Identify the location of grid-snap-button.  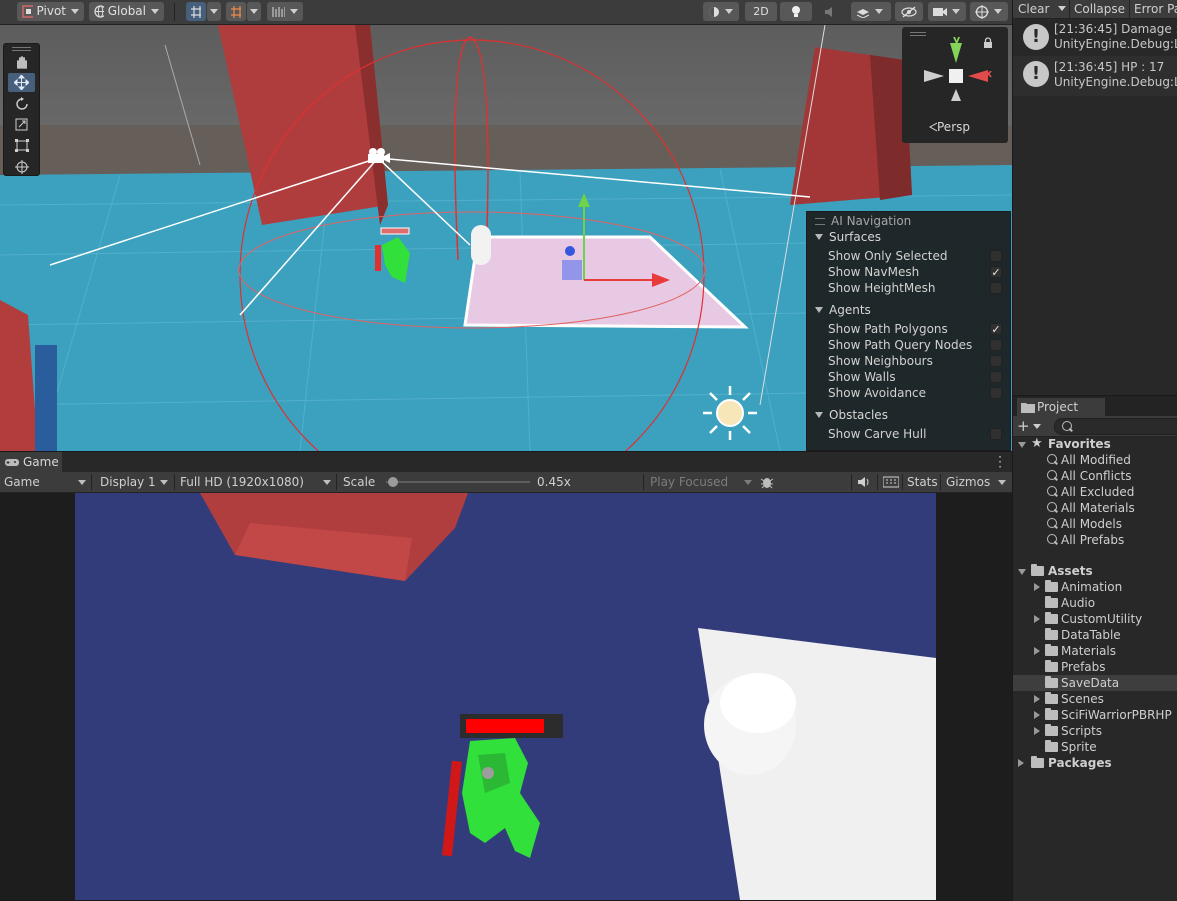
(196, 11).